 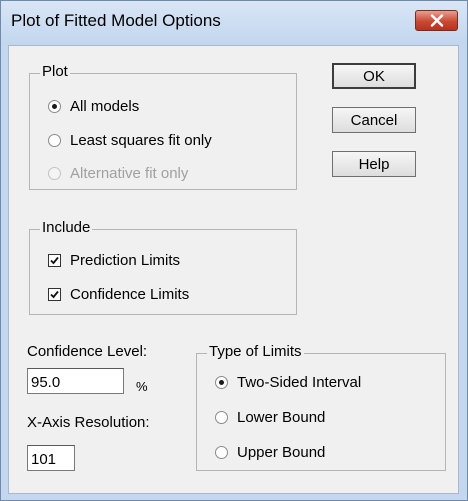 I want to click on include-group-legend: Include, so click(x=66, y=227).